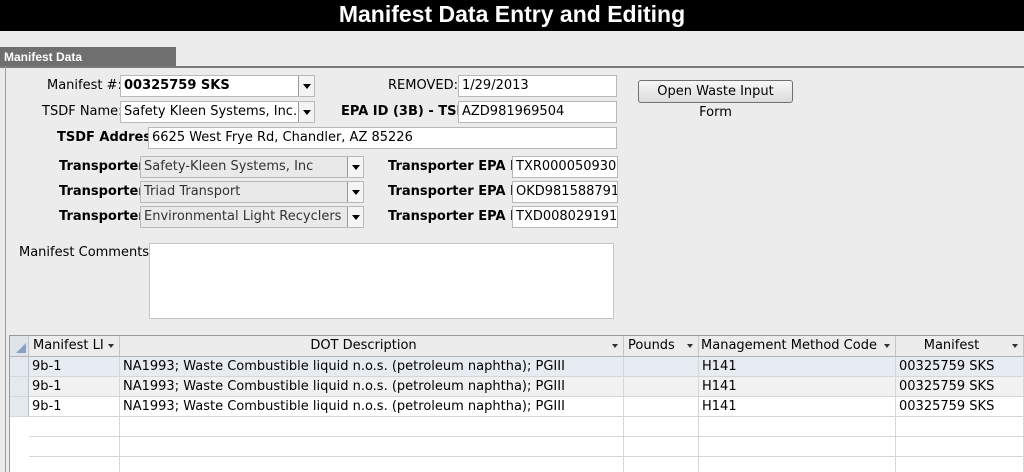 This screenshot has width=1024, height=472. I want to click on column-header-manifest: Manifest, so click(960, 346).